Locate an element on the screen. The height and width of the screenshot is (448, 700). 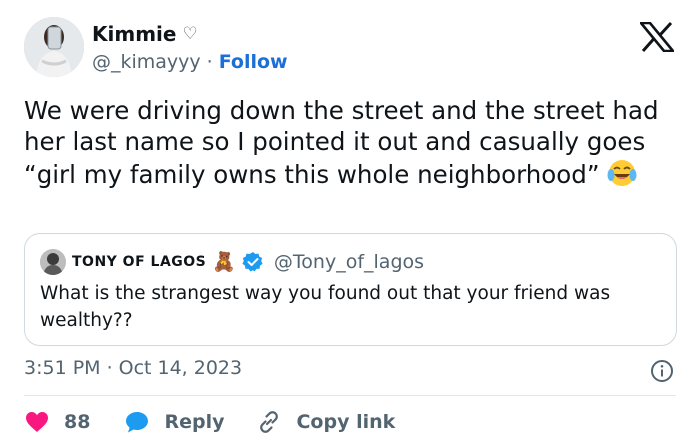
quoted-tweet-header: TONY OF LAGOS 🧸 @Tony_of_lagos is located at coordinates (232, 262).